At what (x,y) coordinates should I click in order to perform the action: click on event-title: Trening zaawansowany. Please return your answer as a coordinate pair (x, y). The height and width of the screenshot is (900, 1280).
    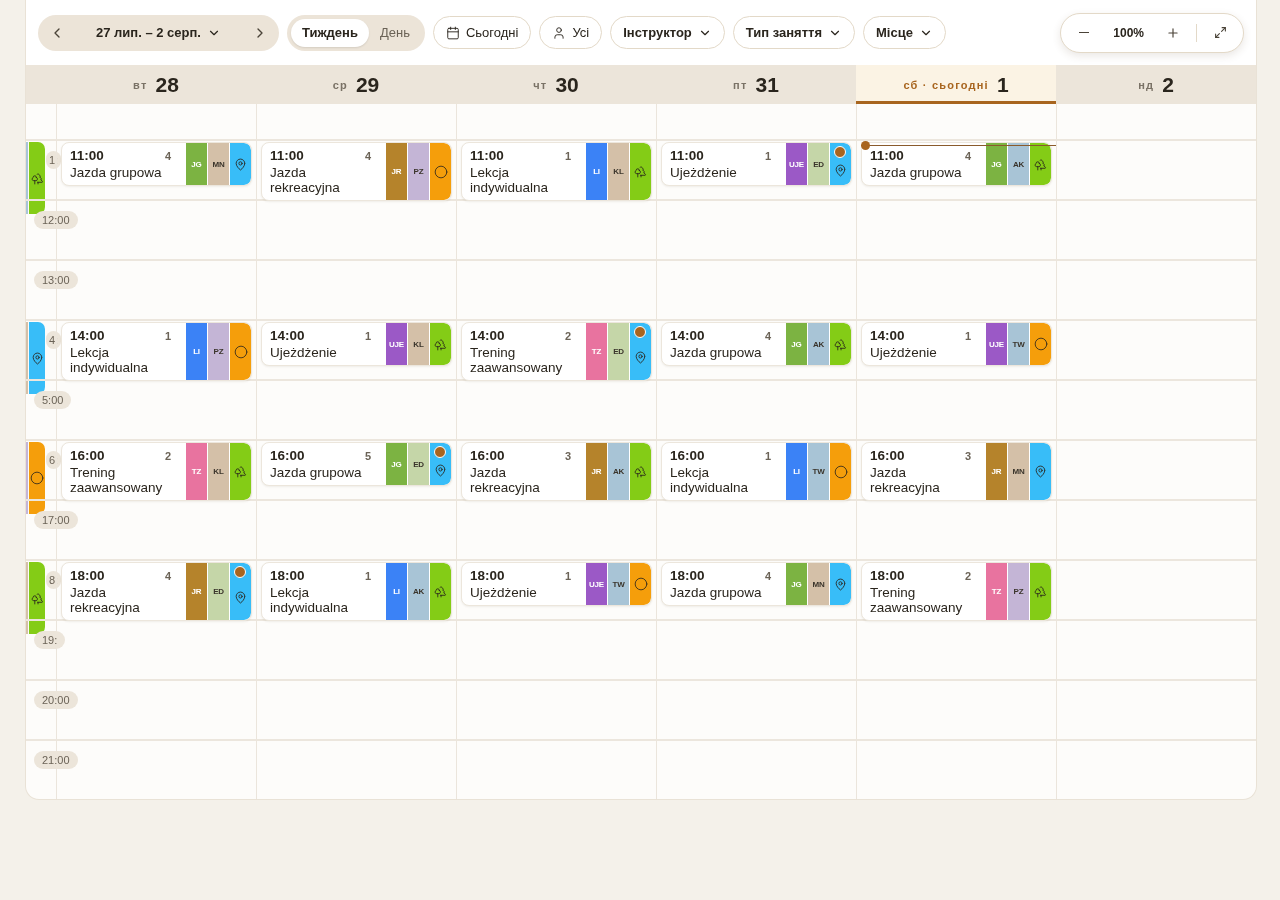
    Looking at the image, I should click on (117, 480).